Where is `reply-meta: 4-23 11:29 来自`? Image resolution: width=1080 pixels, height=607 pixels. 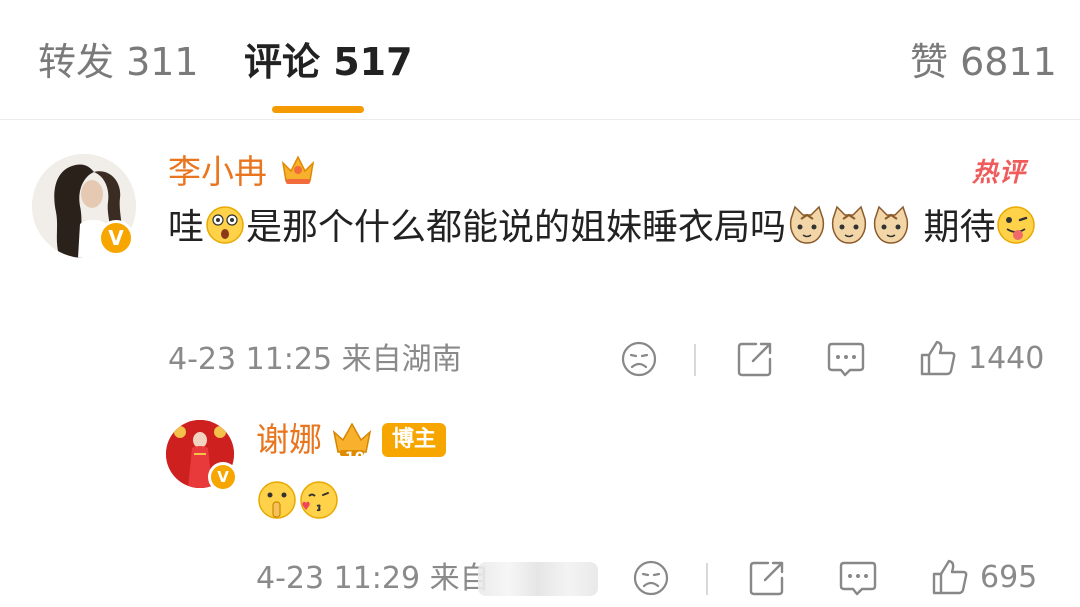
reply-meta: 4-23 11:29 来自 is located at coordinates (373, 578).